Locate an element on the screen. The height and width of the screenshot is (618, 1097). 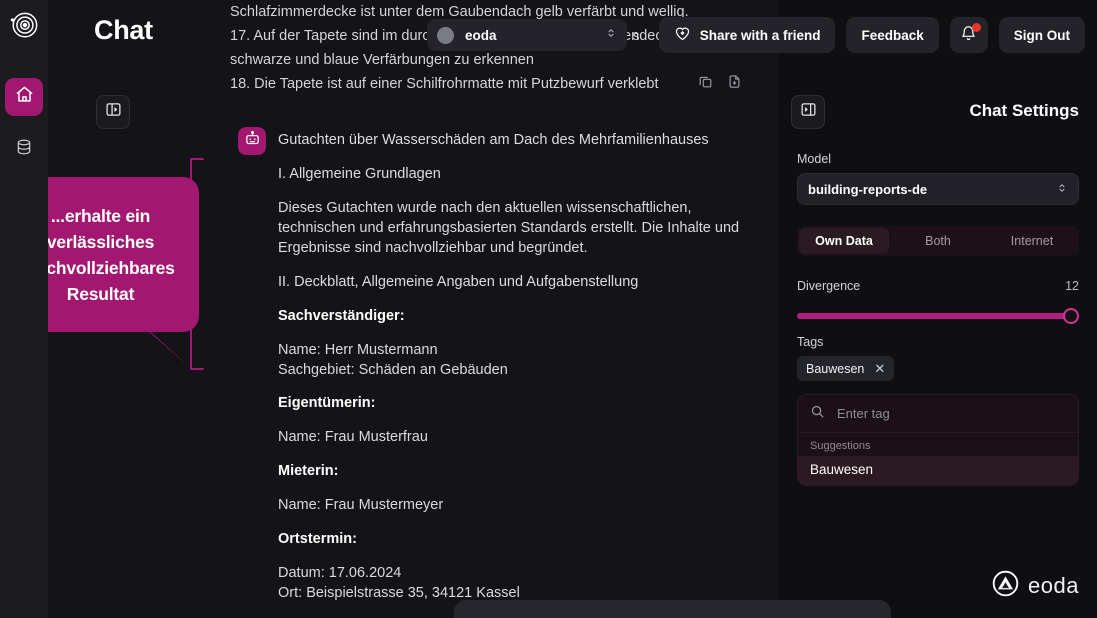
segment-own-data: Own Data is located at coordinates (844, 241).